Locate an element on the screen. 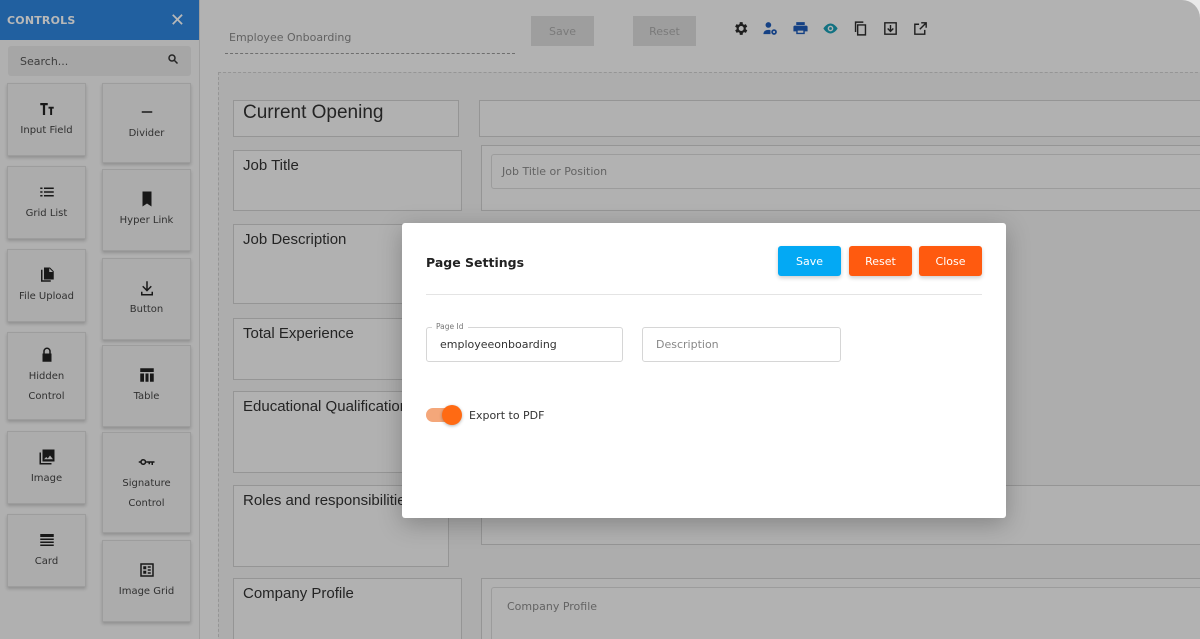 The image size is (1200, 639). description-field: Description is located at coordinates (741, 344).